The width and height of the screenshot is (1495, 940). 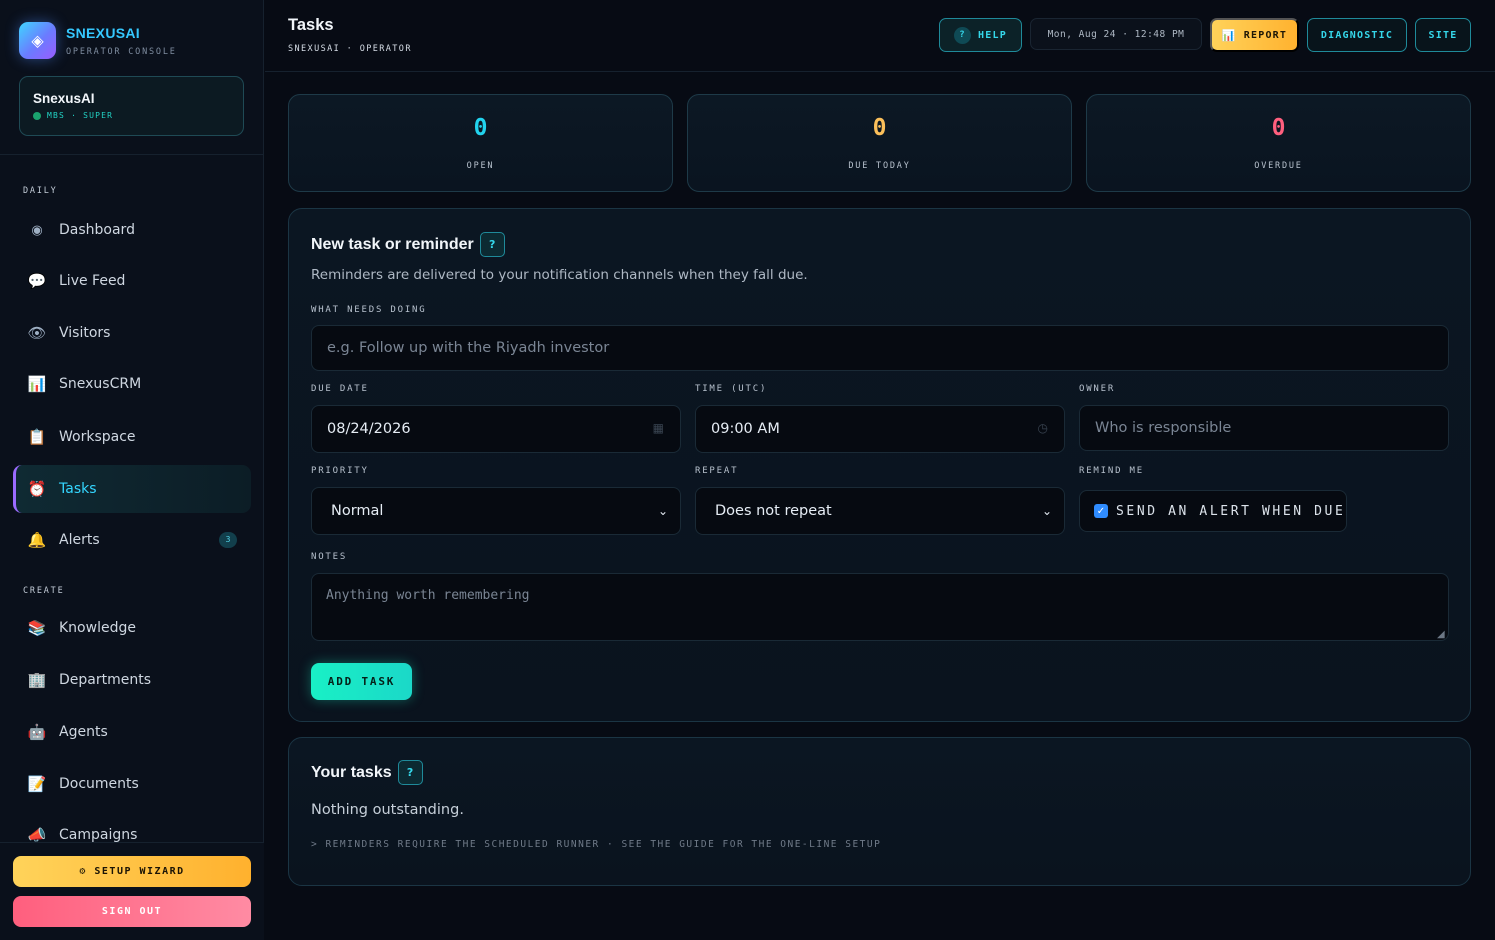 What do you see at coordinates (37, 40) in the screenshot?
I see `brand-logo-icon: ◈` at bounding box center [37, 40].